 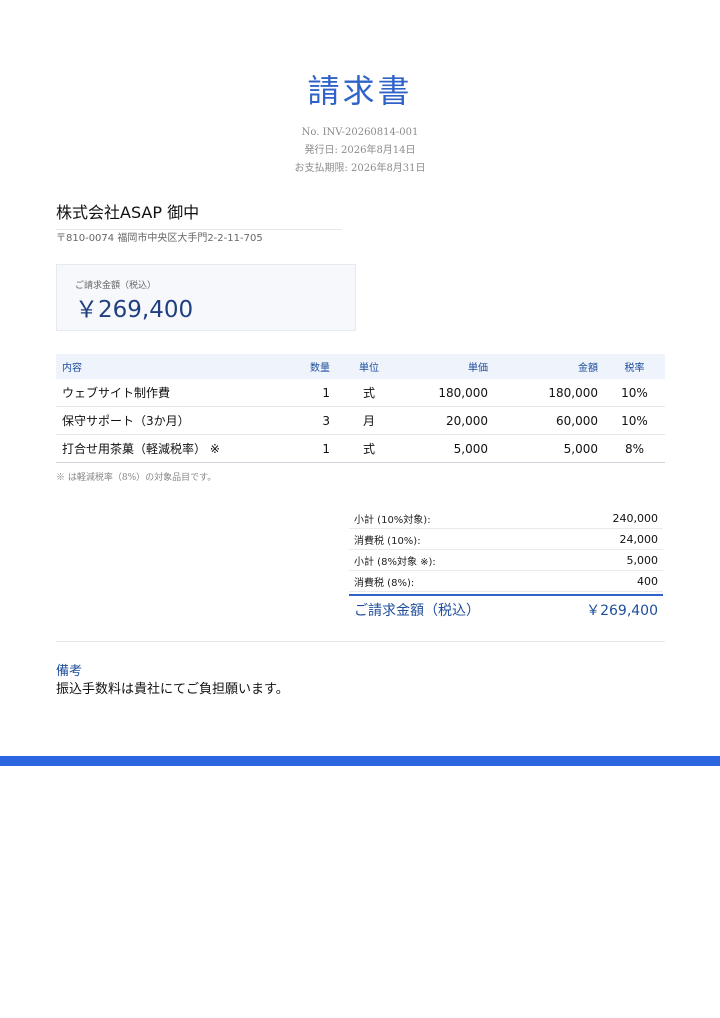 I want to click on header-description: 内容, so click(x=172, y=366).